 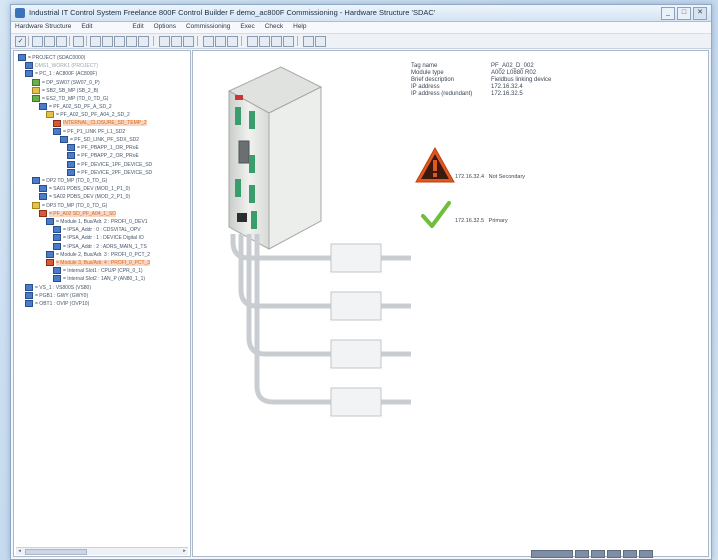 What do you see at coordinates (63, 287) in the screenshot?
I see `tree-node-label: = VS_1 : VS800S (VS80)` at bounding box center [63, 287].